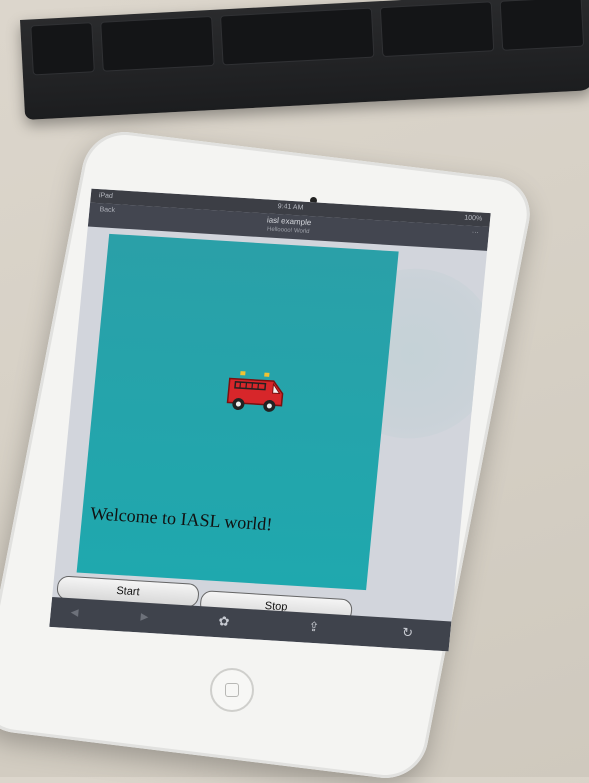  What do you see at coordinates (181, 519) in the screenshot?
I see `welcome-text: Welcome to IASL world!` at bounding box center [181, 519].